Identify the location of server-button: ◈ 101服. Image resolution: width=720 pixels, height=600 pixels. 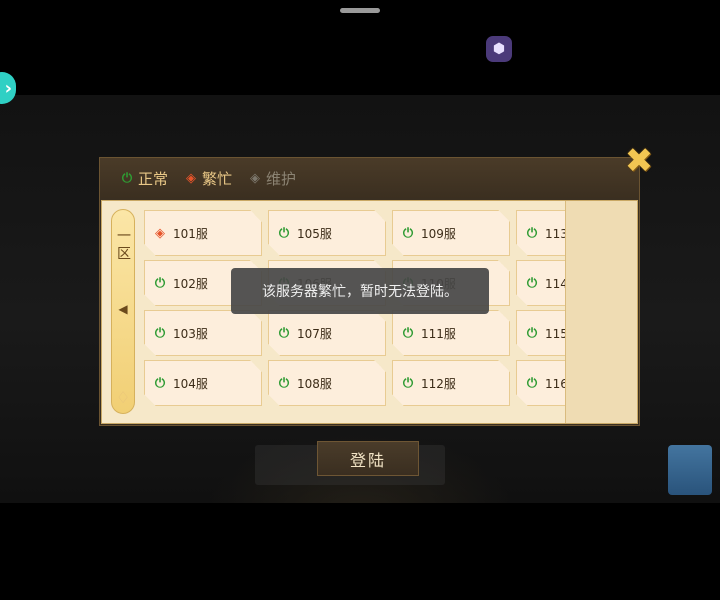
(203, 233).